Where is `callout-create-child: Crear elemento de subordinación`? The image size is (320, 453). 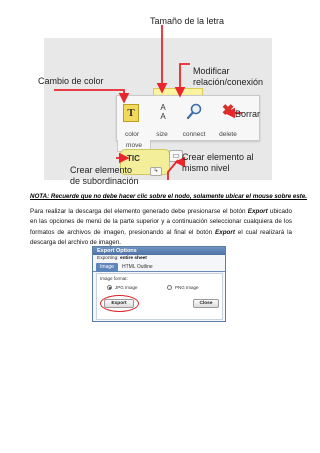
callout-create-child: Crear elemento de subordinación is located at coordinates (104, 175).